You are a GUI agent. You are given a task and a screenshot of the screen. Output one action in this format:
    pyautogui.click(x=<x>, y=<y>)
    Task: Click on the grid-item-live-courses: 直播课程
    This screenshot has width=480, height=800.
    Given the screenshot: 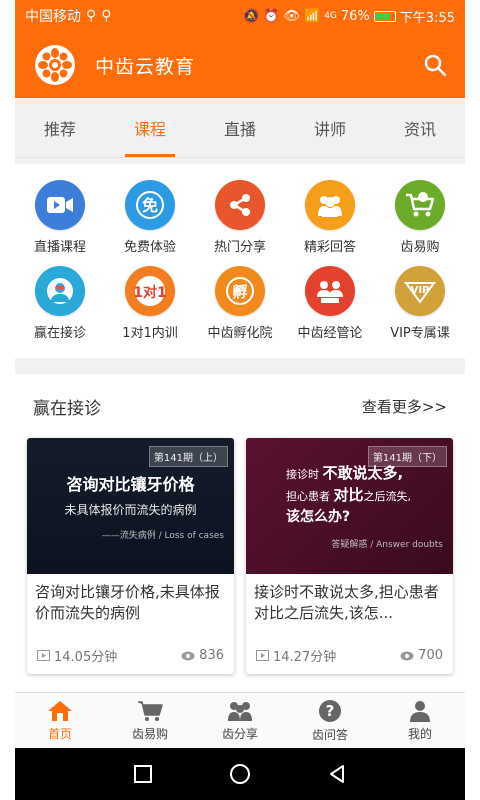 What is the action you would take?
    pyautogui.click(x=60, y=223)
    